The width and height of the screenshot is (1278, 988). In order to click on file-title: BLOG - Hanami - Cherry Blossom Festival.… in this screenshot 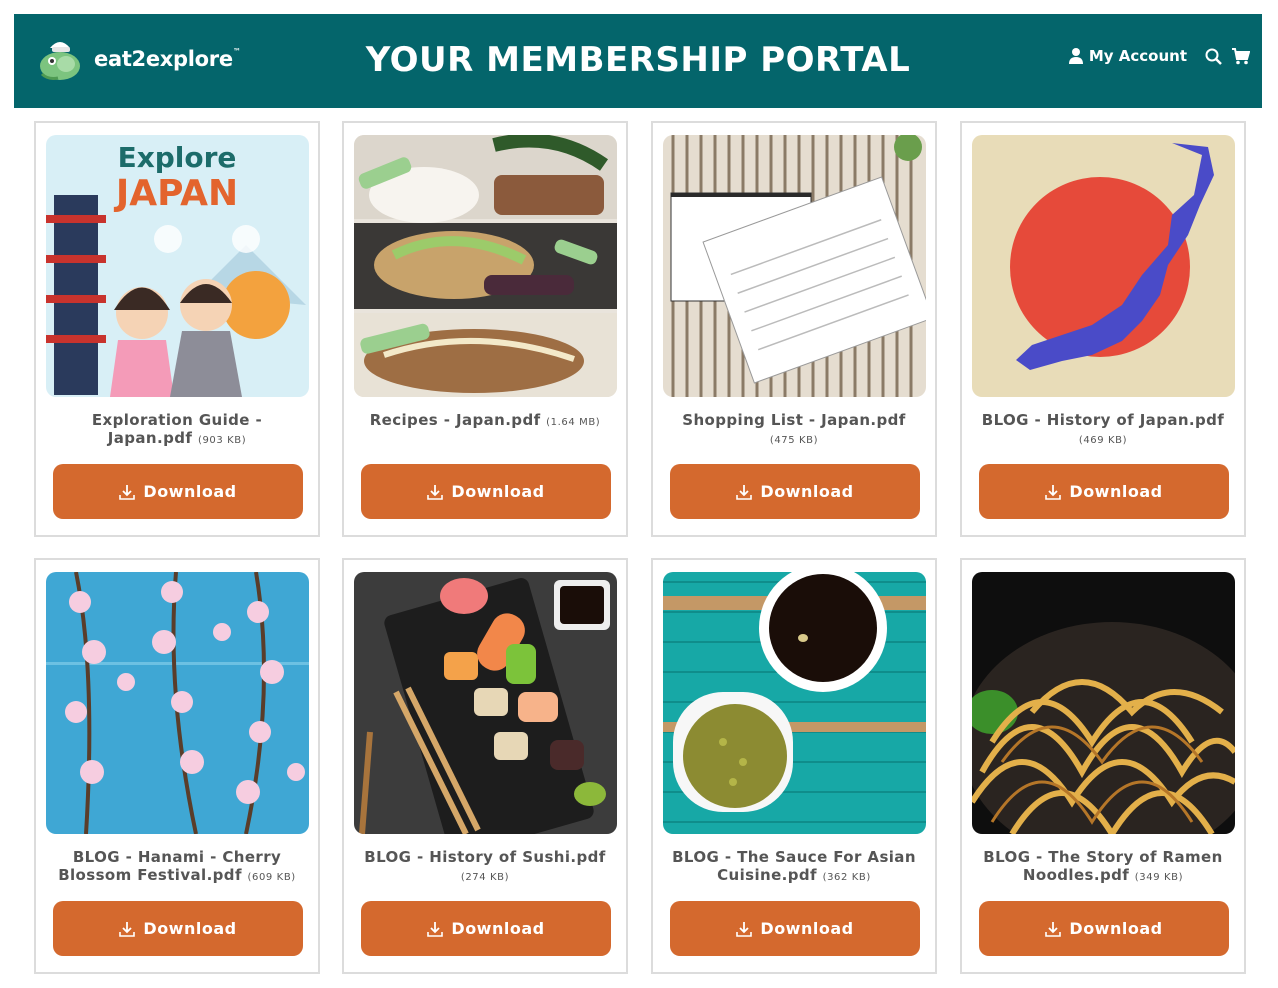, I will do `click(177, 867)`.